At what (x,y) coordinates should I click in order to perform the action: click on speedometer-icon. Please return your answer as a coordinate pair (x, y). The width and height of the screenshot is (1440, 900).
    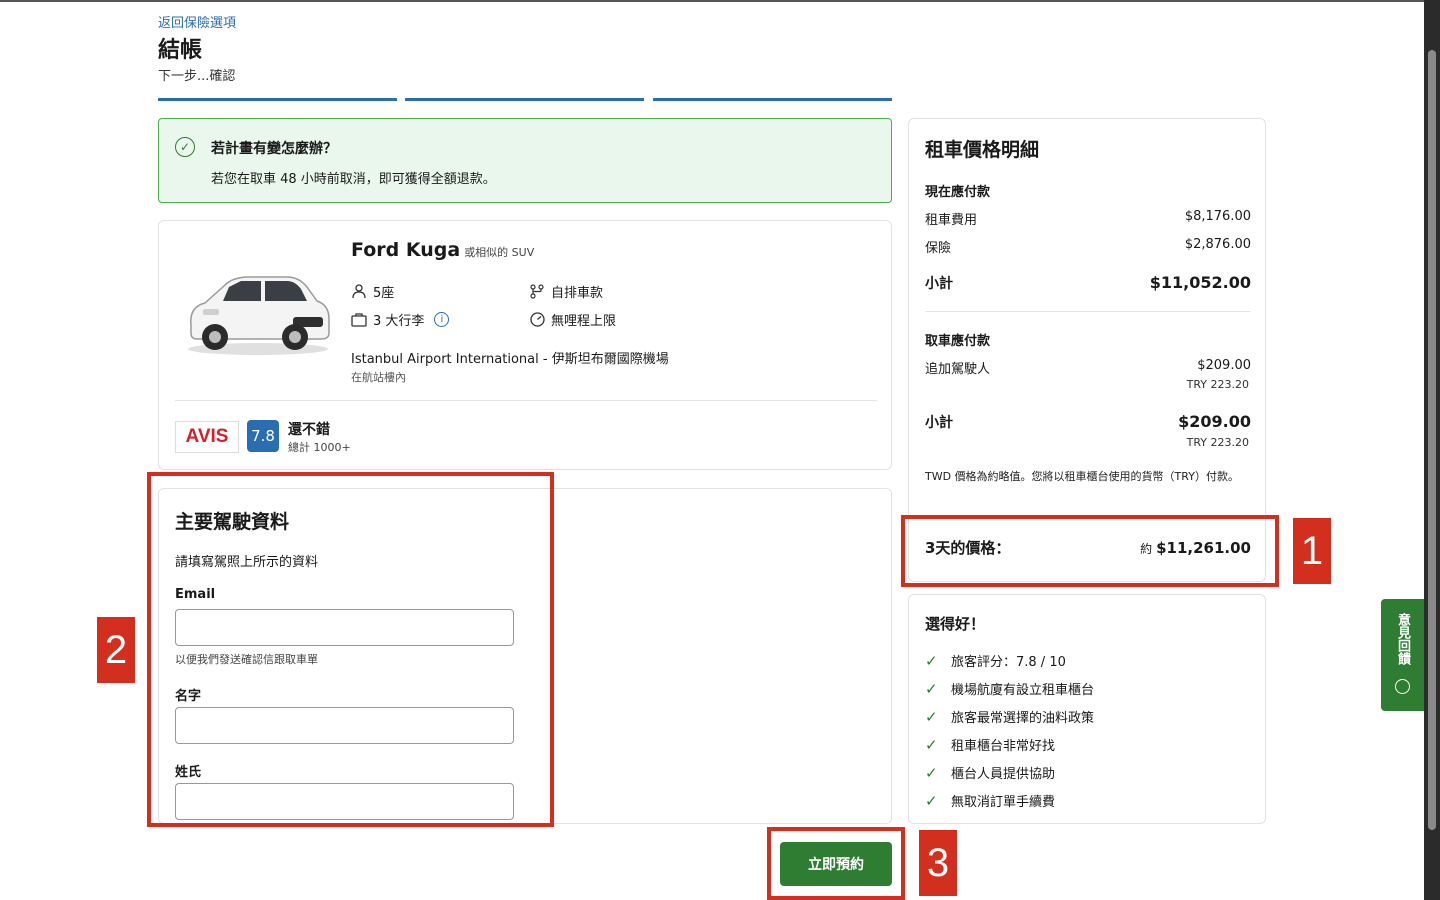
    Looking at the image, I should click on (537, 320).